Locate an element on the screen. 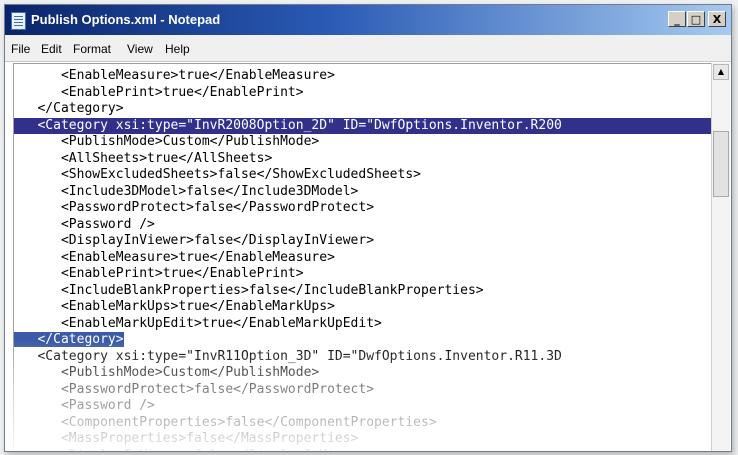  text-line-content: <MassProperties>false</MassProperties> is located at coordinates (186, 438).